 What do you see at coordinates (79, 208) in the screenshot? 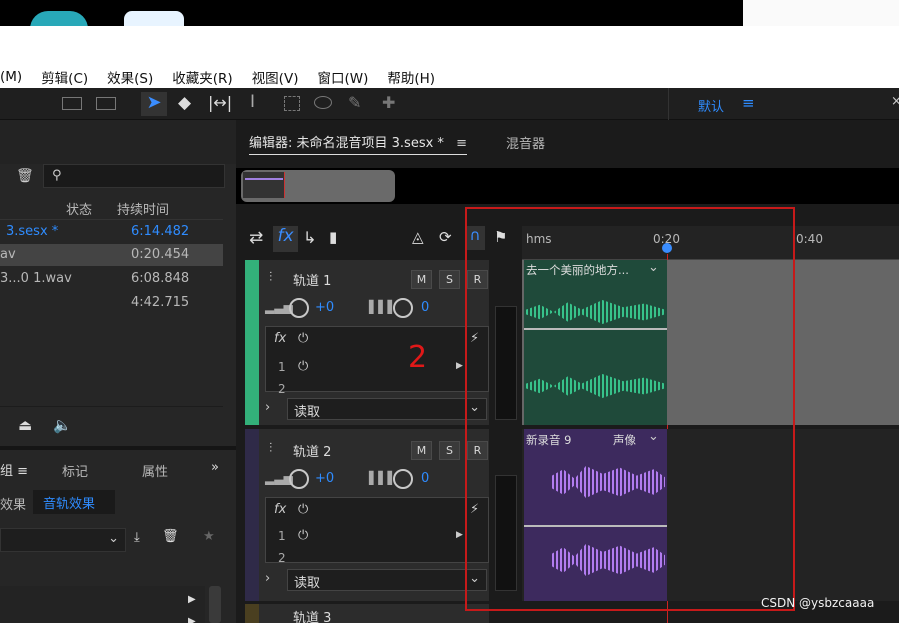
I see `col-status: 状态` at bounding box center [79, 208].